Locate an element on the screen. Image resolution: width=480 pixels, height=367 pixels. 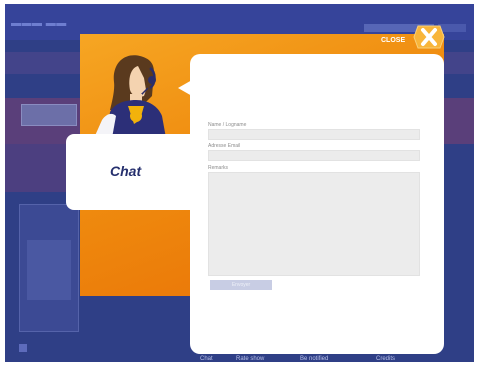
background-panel-image is located at coordinates (49, 270).